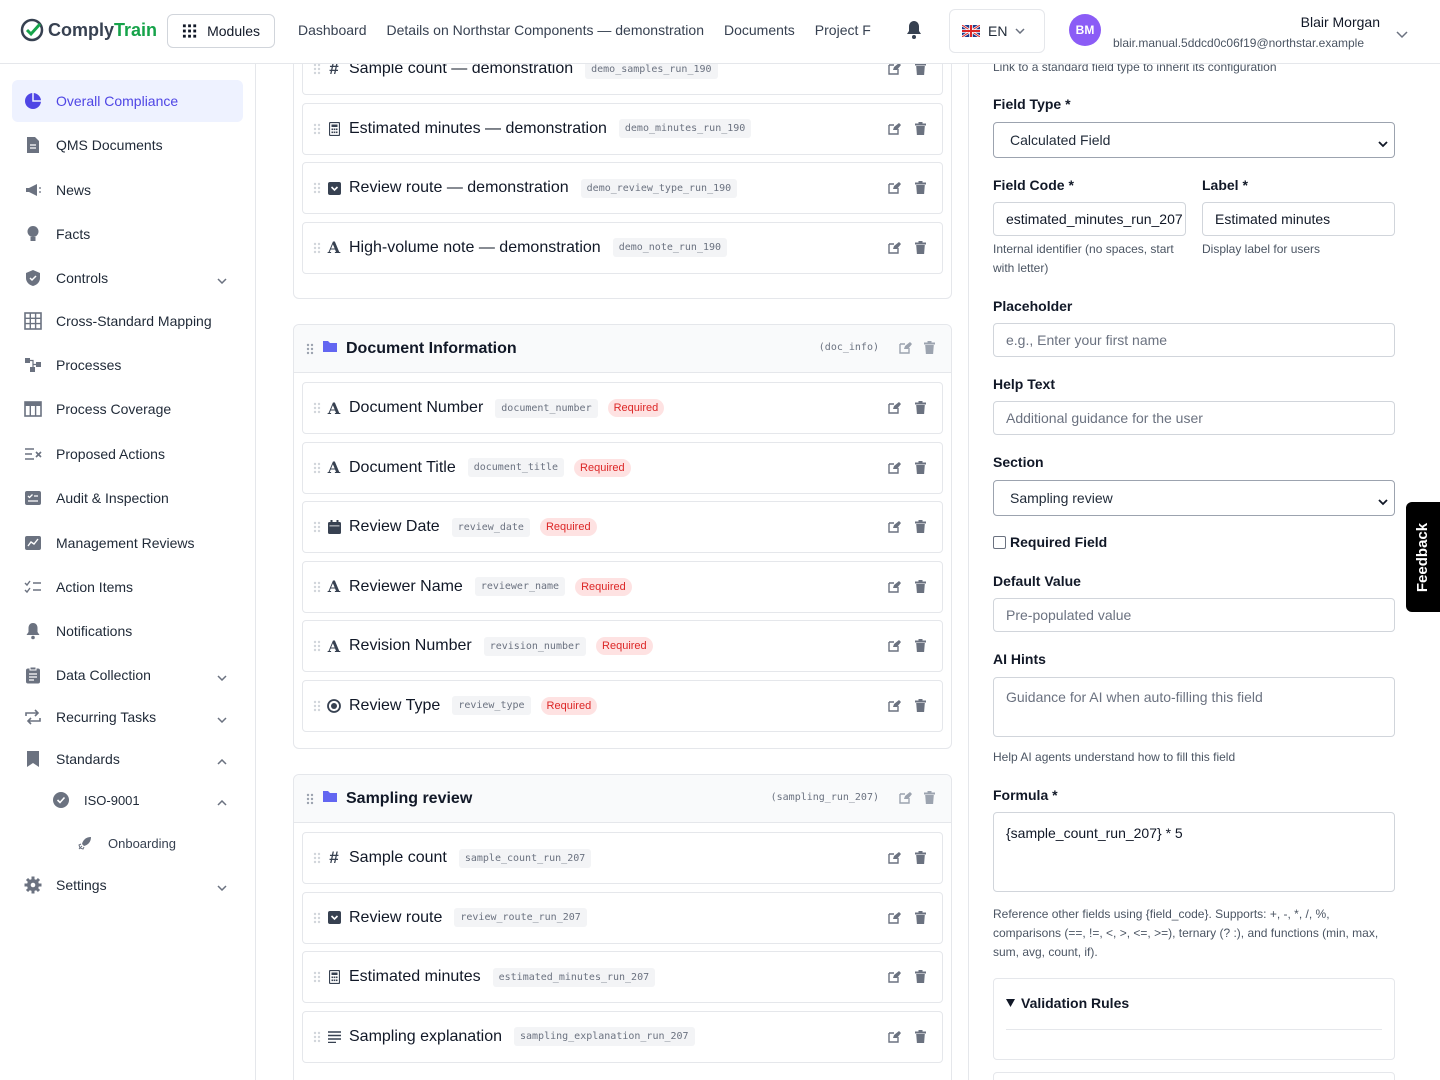 Image resolution: width=1440 pixels, height=1080 pixels. I want to click on placeholder-input: e.g., Enter your first name, so click(1194, 340).